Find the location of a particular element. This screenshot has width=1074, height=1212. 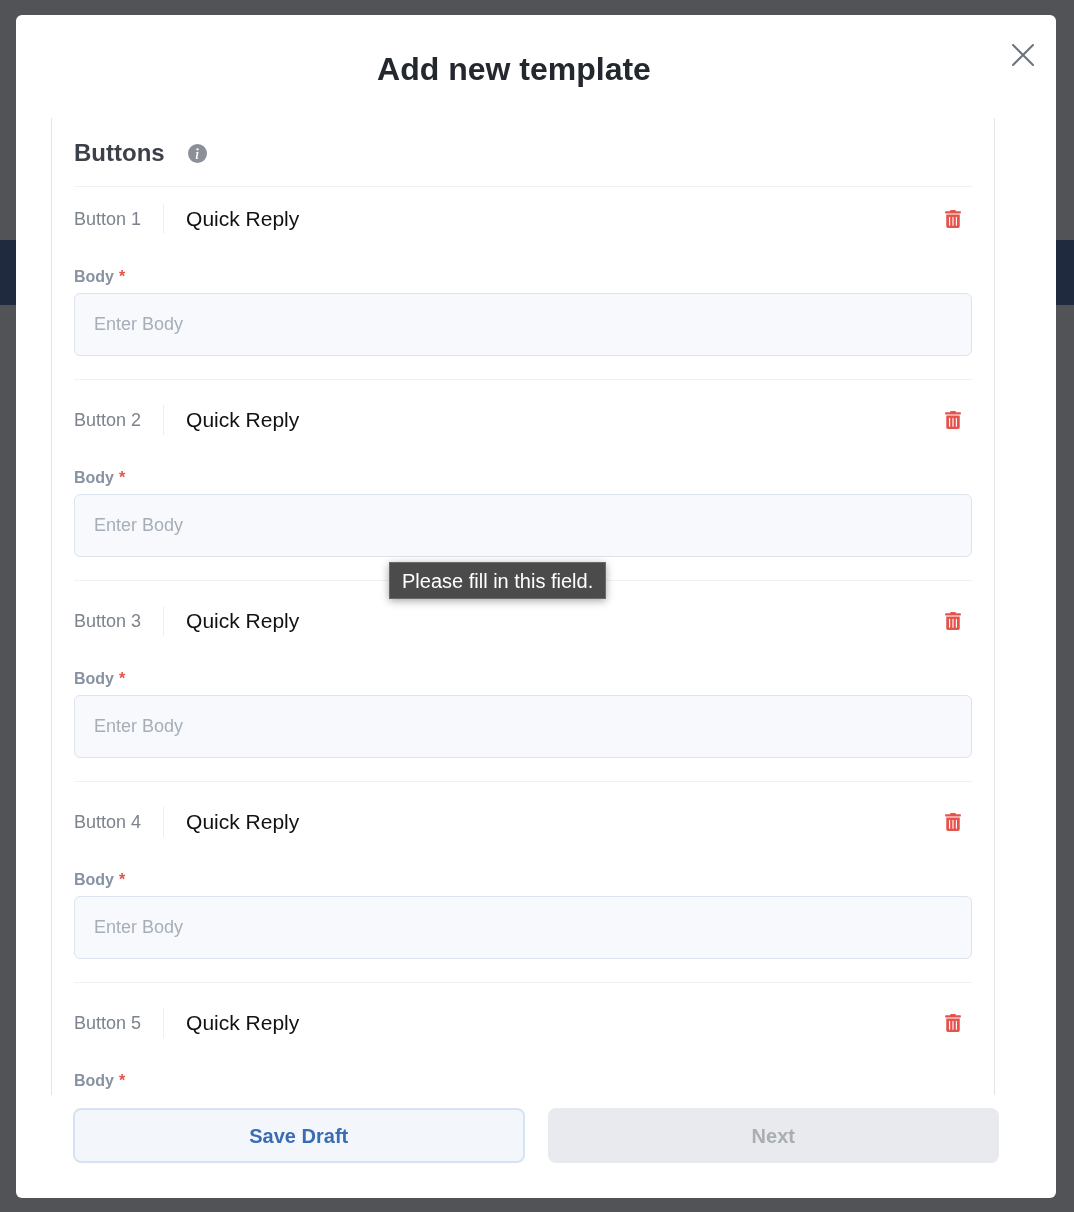

button-number-label: Button 3 is located at coordinates (108, 621).